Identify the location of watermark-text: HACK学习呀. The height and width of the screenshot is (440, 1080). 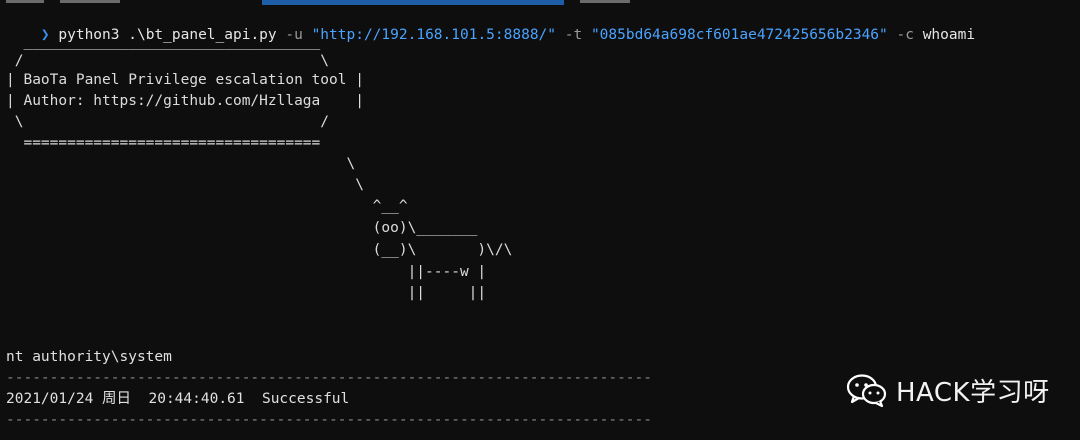
(973, 392).